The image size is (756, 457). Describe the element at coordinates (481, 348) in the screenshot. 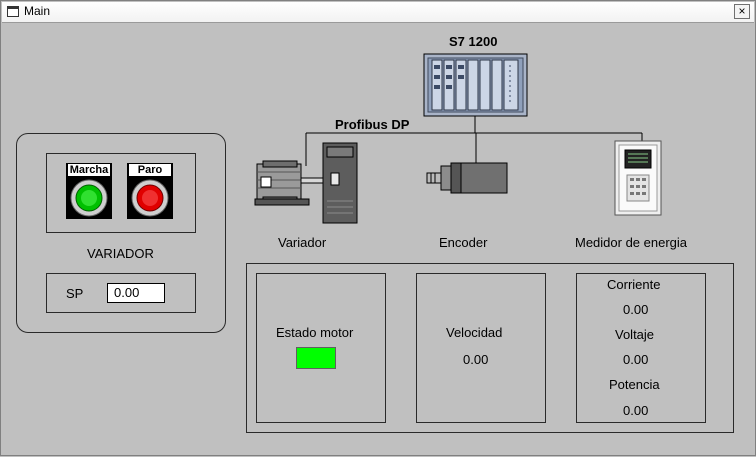

I see `velocidad-panel: Velocidad 0.00` at that location.